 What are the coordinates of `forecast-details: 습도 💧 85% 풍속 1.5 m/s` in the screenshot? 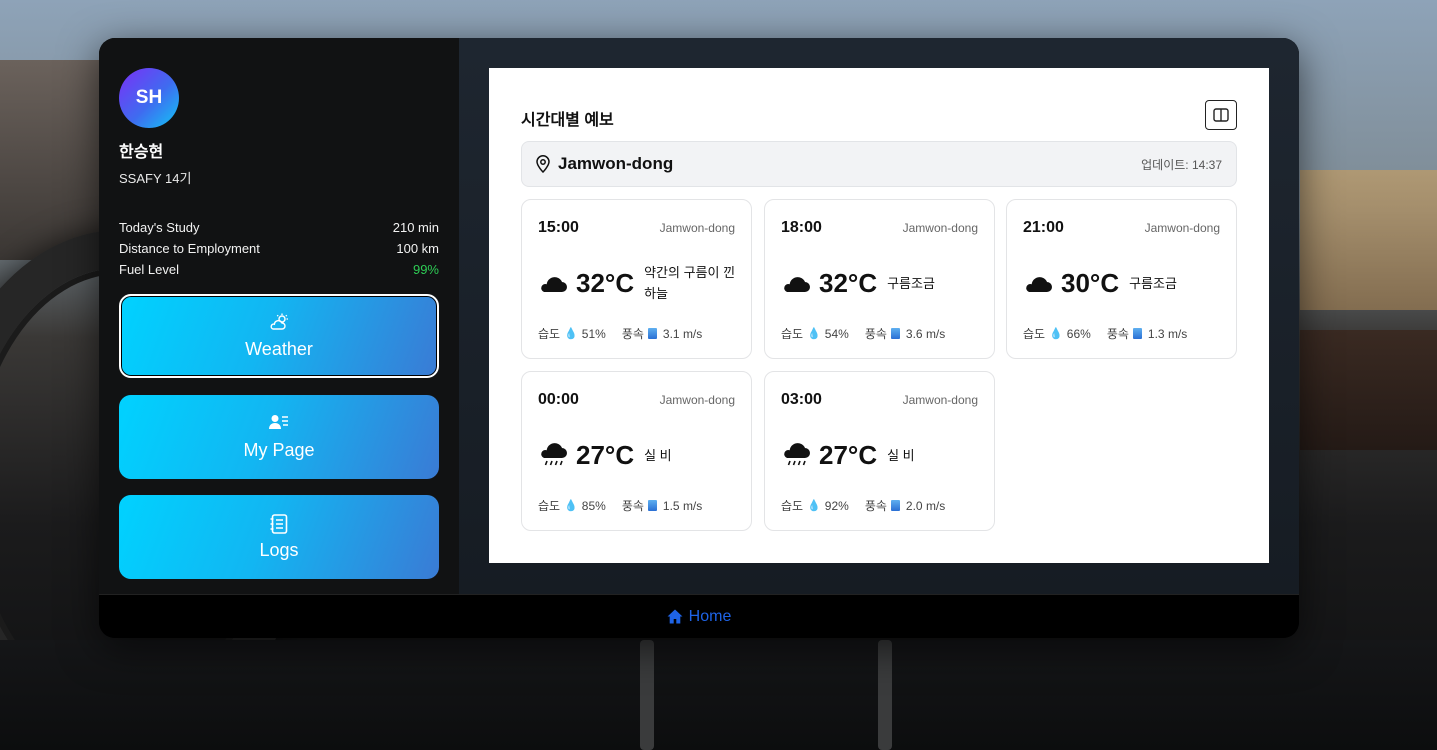 It's located at (620, 505).